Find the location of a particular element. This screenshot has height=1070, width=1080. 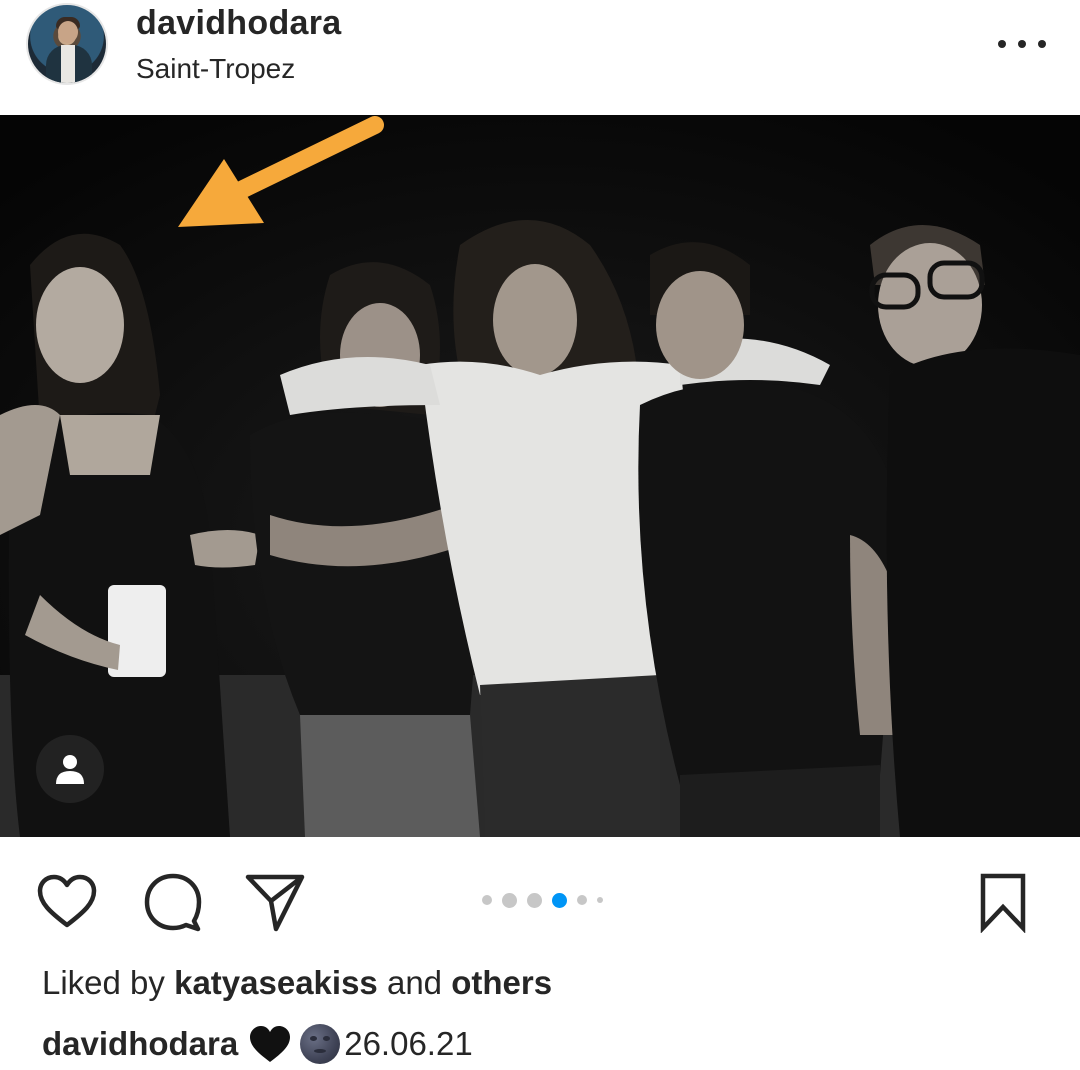

bookmark-icon is located at coordinates (1003, 903).